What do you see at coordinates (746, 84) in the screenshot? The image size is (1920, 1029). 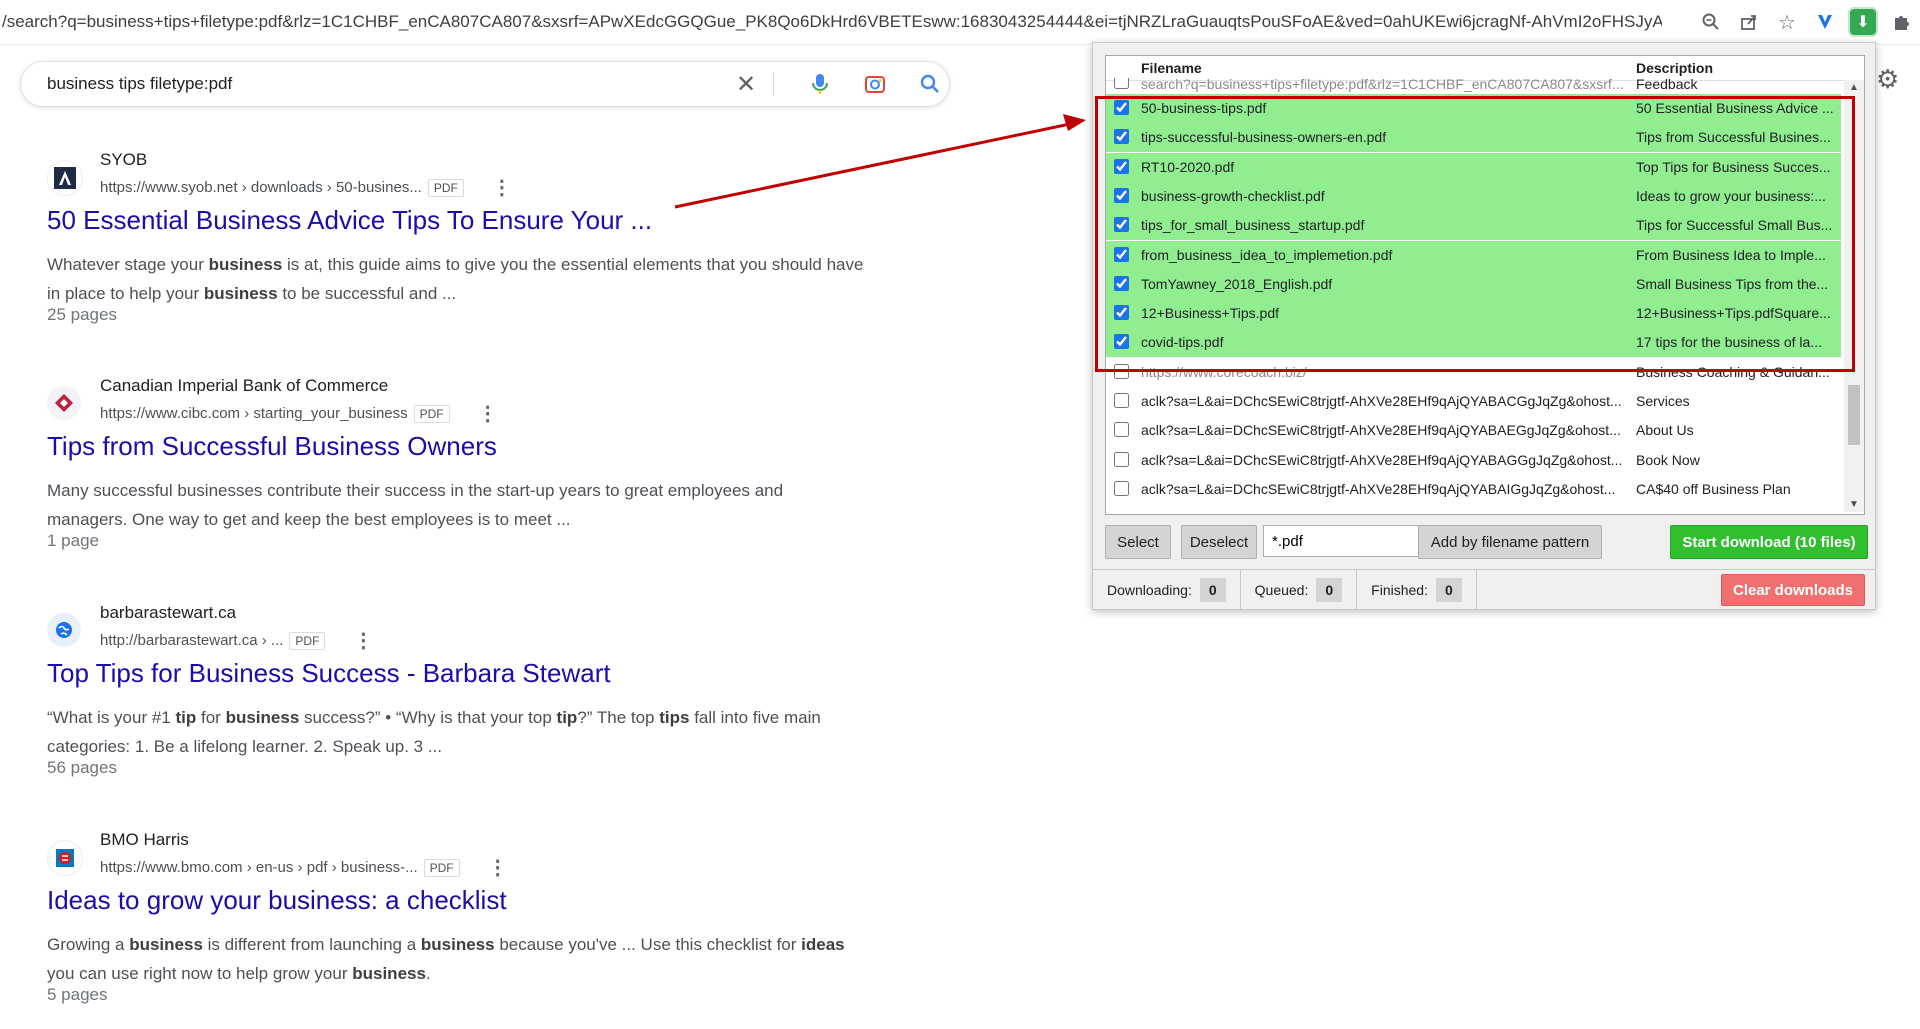 I see `clear-icon: ✕` at bounding box center [746, 84].